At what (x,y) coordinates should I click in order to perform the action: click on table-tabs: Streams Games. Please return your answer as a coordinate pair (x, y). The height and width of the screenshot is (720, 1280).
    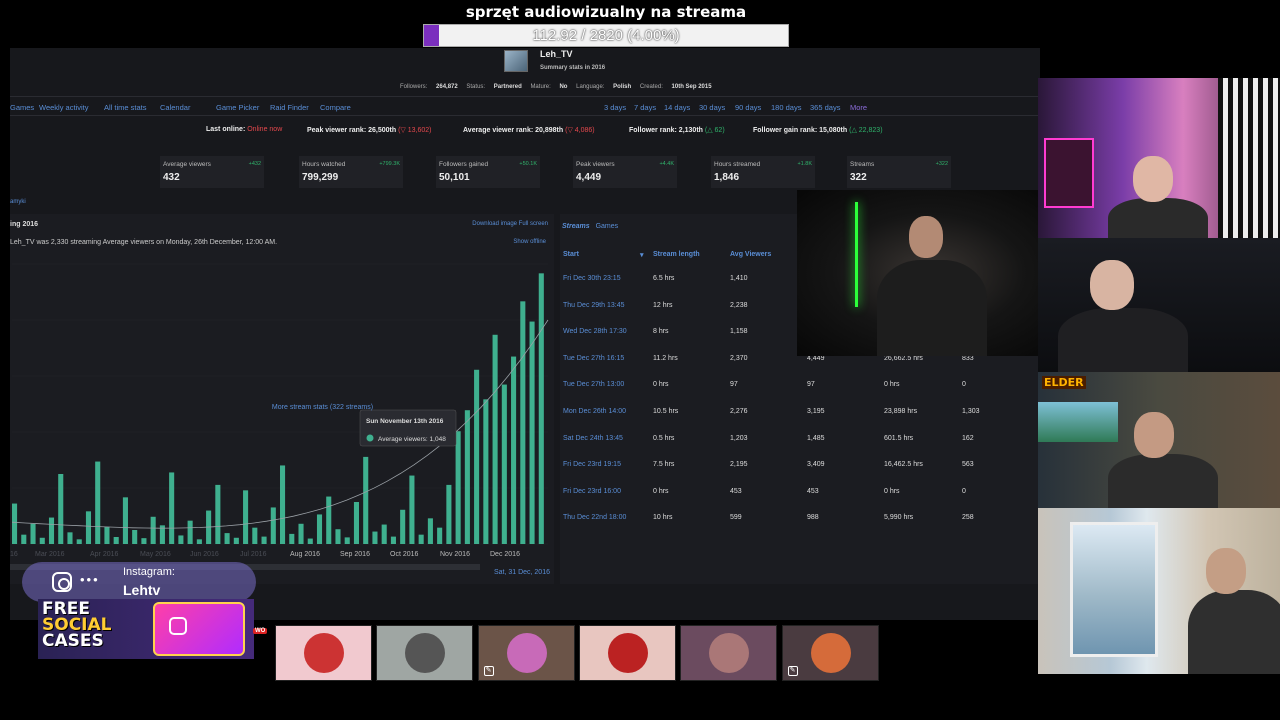
    Looking at the image, I should click on (592, 226).